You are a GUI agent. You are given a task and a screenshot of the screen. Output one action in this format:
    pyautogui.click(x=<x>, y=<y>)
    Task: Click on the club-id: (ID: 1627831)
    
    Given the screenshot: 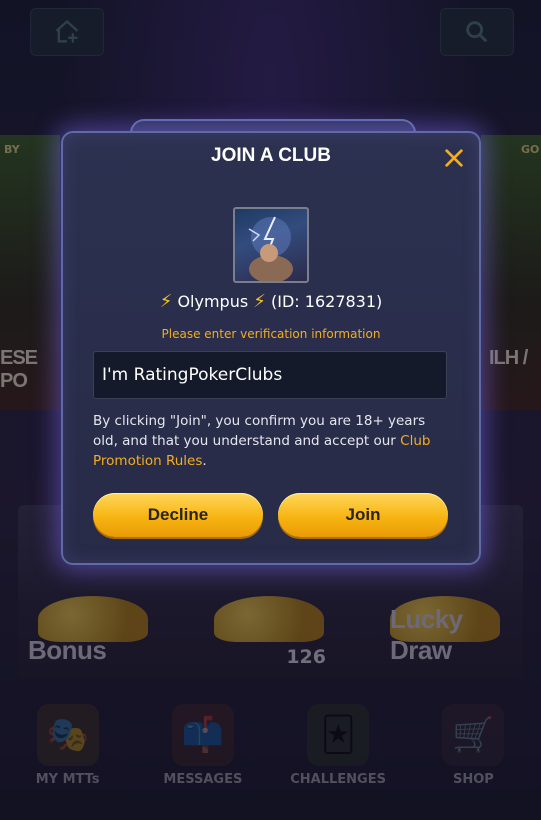 What is the action you would take?
    pyautogui.click(x=327, y=301)
    